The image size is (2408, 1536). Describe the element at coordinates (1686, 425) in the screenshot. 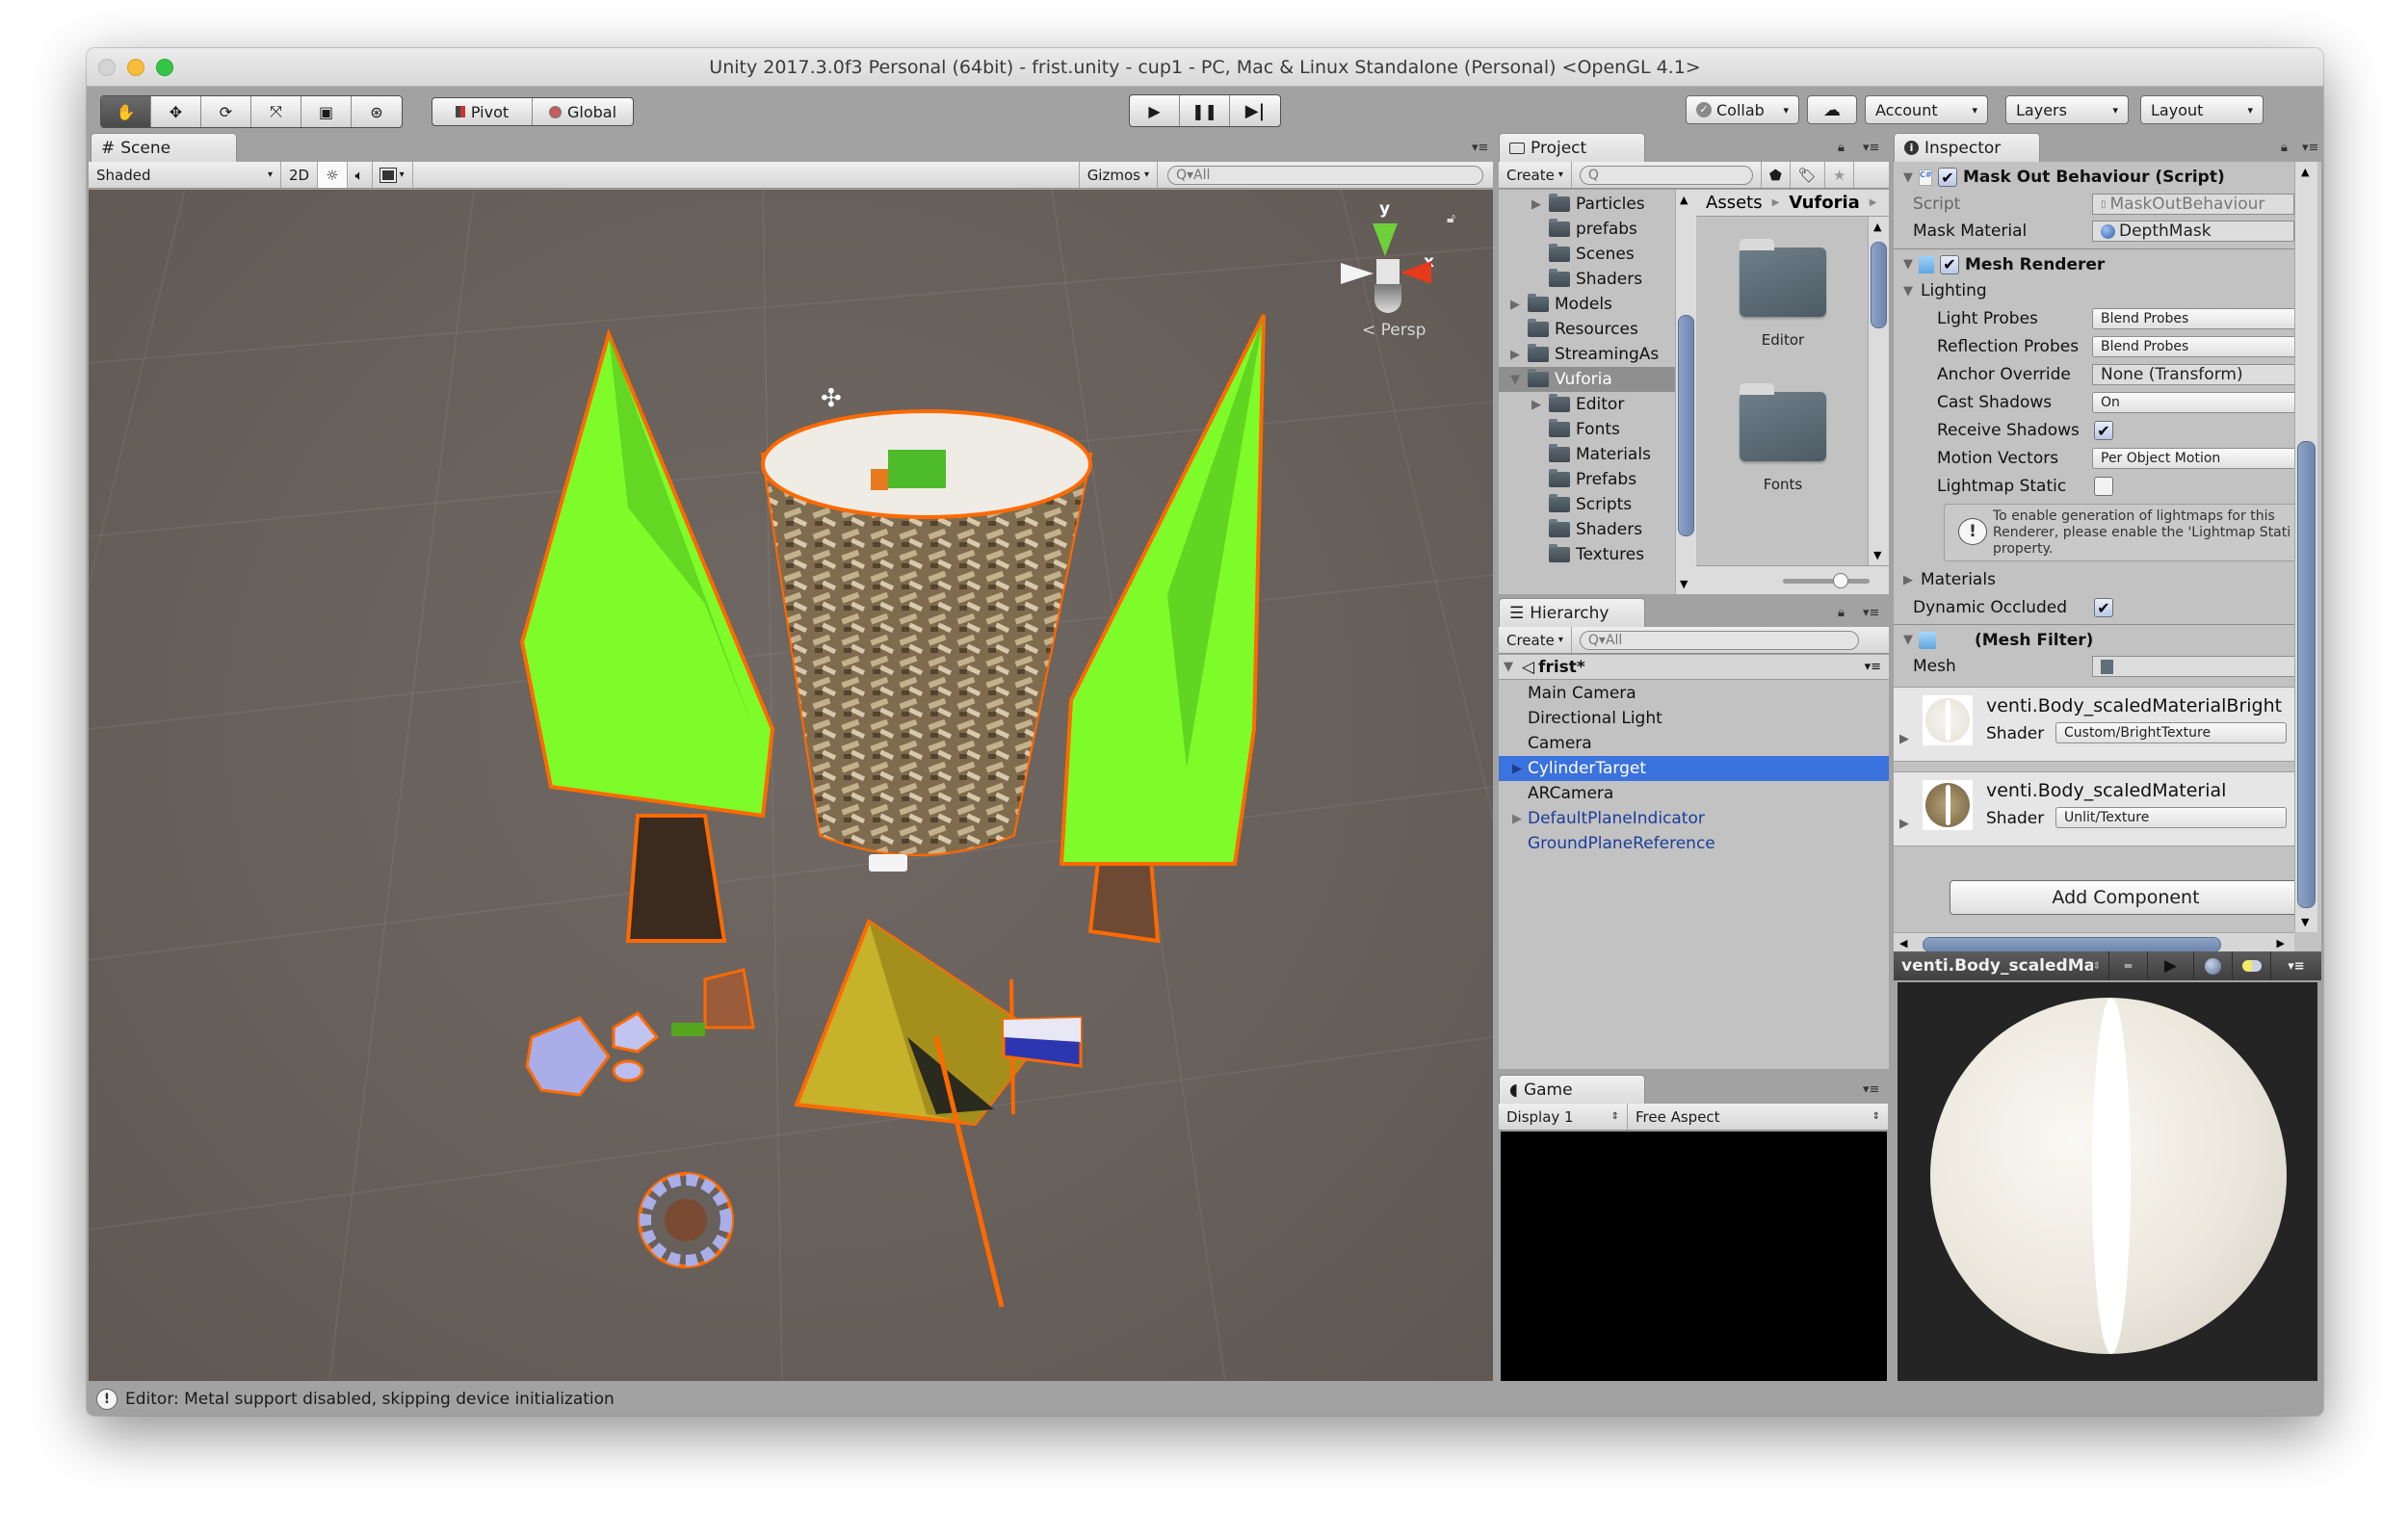

I see `project-tree-scroll-thumb` at that location.